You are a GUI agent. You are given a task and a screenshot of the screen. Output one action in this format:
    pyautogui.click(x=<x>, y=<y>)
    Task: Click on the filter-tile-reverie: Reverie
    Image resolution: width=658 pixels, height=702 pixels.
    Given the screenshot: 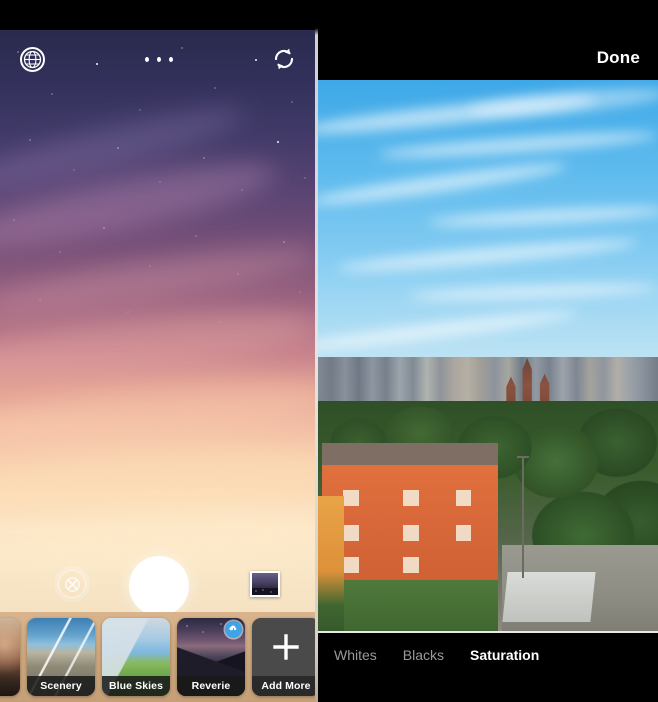 What is the action you would take?
    pyautogui.click(x=211, y=657)
    